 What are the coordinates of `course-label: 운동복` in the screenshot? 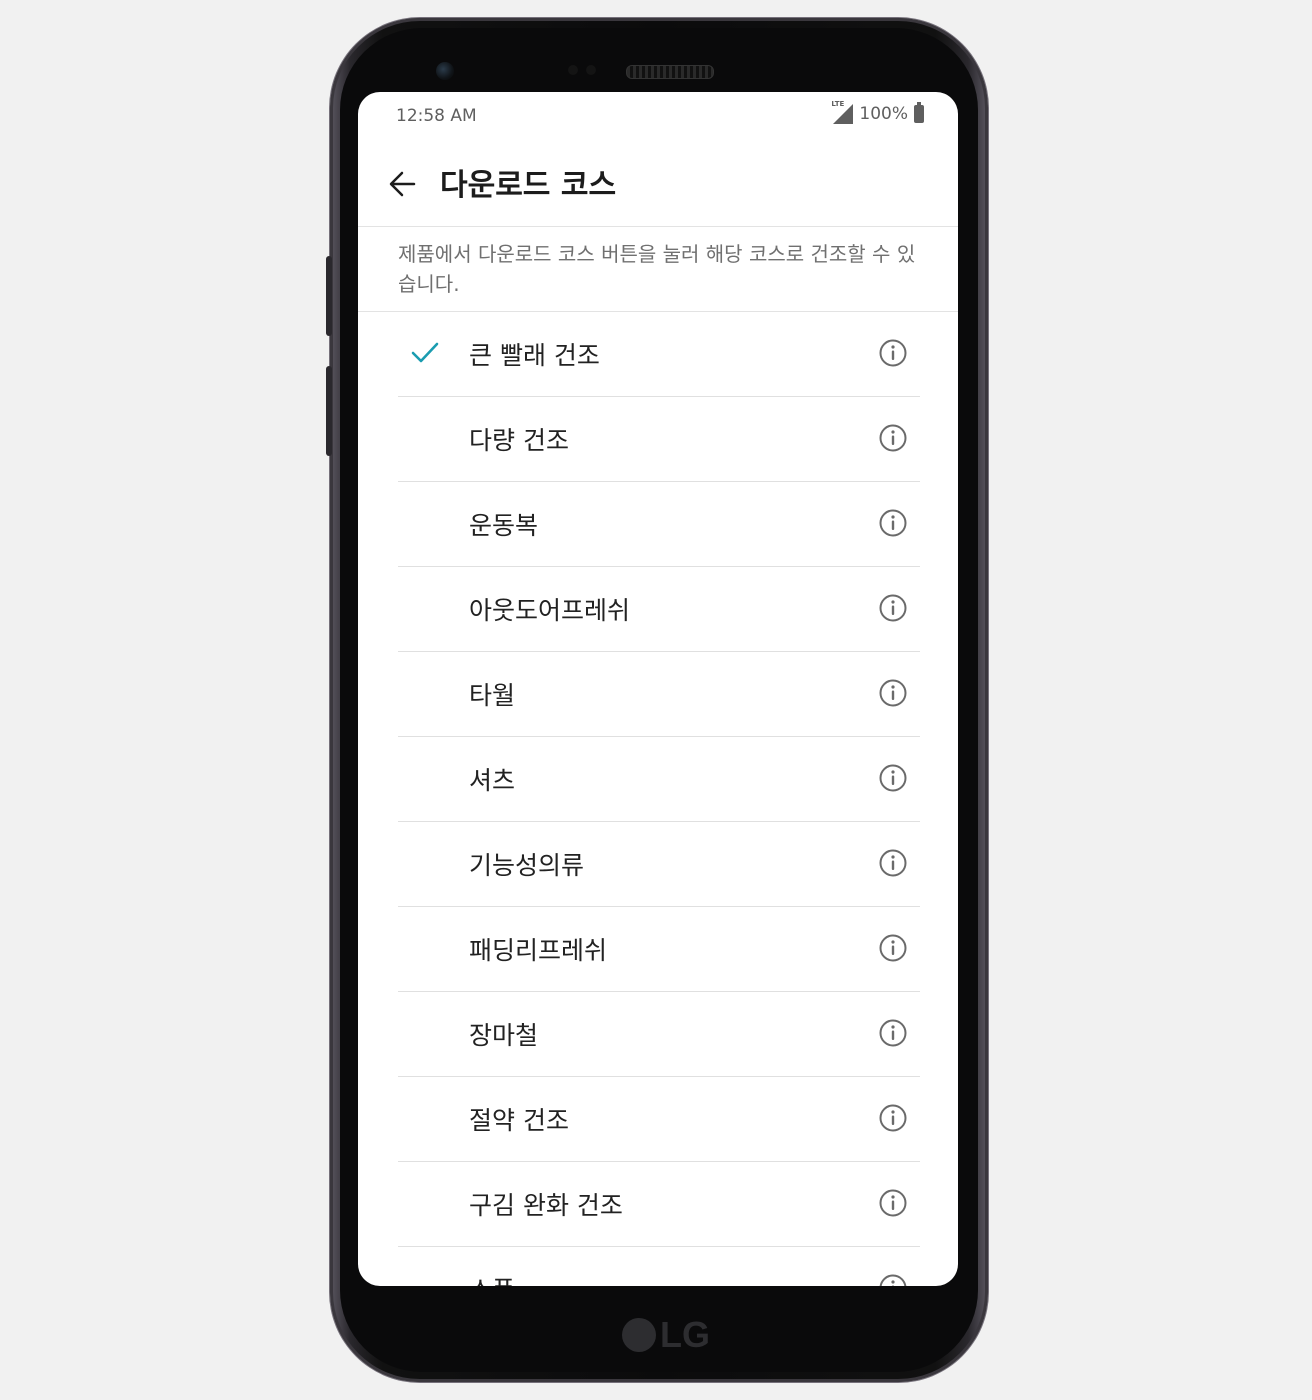 It's located at (504, 525).